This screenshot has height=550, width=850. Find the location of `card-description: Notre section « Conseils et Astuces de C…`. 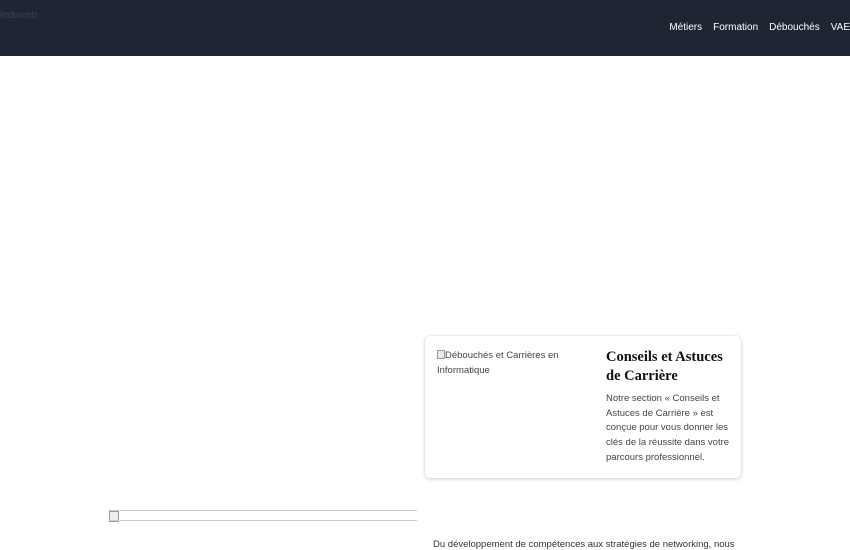

card-description: Notre section « Conseils et Astuces de C… is located at coordinates (668, 428).